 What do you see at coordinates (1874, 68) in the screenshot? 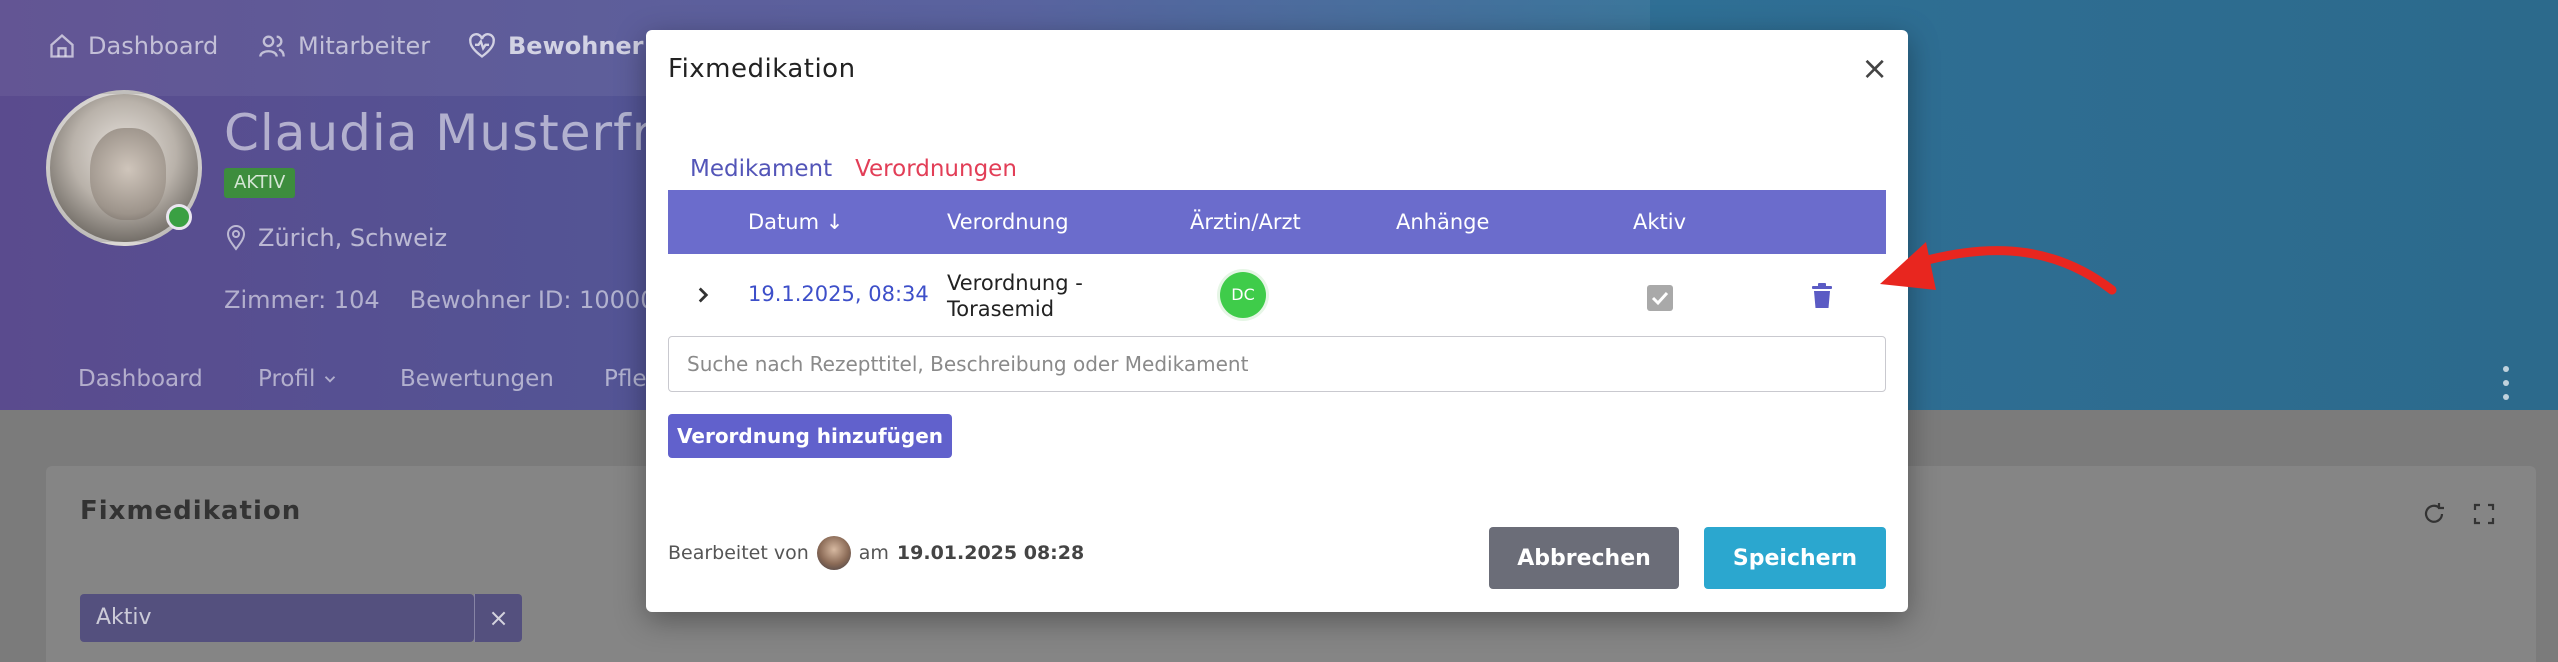
I see `close-icon: ×` at bounding box center [1874, 68].